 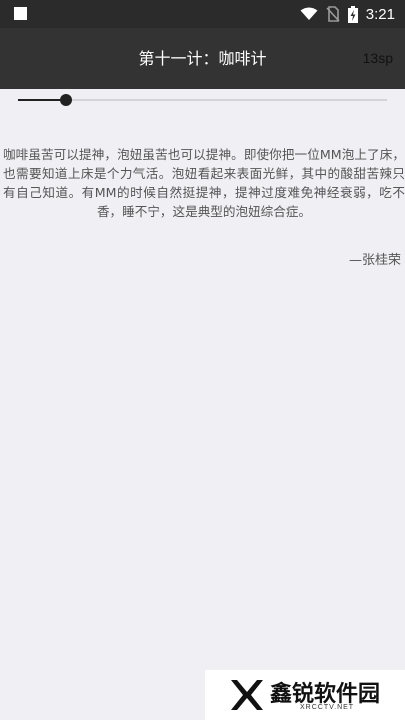 I want to click on watermark: 鑫锐软件园 XRCCTV.NET, so click(x=305, y=695).